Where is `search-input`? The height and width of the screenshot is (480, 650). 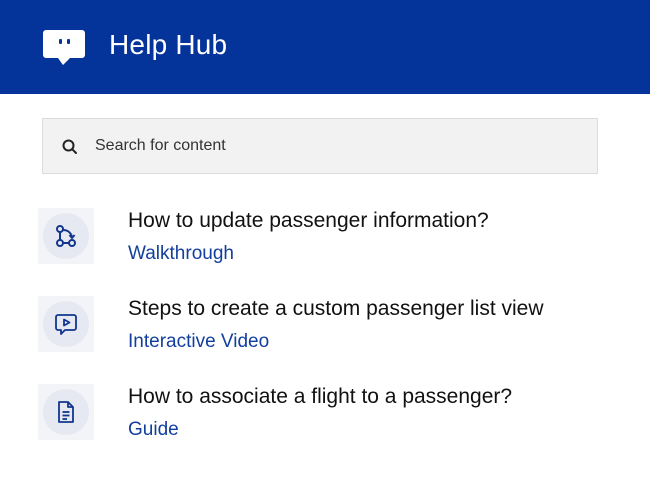
search-input is located at coordinates (340, 146).